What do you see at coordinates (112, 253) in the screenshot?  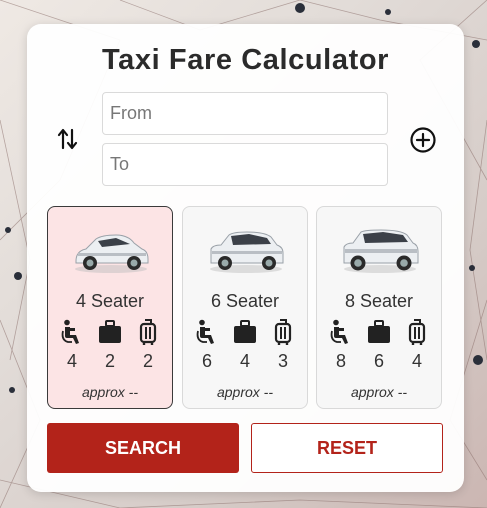 I see `sedan-car-image` at bounding box center [112, 253].